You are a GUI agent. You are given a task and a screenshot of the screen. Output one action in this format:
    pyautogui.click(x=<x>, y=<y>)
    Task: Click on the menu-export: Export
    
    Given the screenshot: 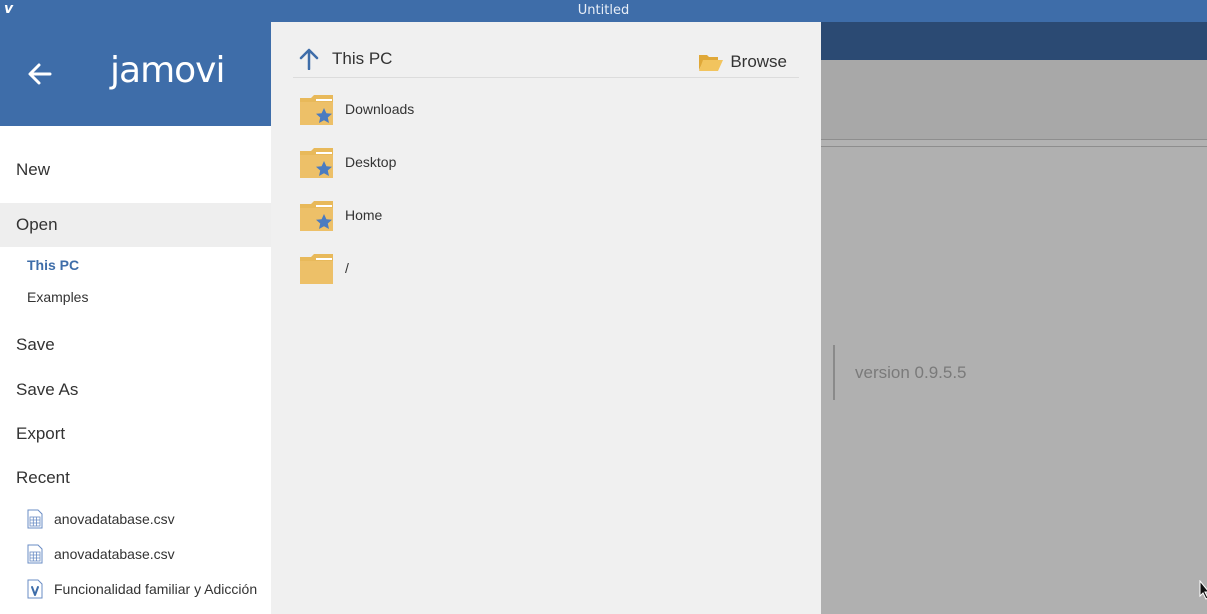 What is the action you would take?
    pyautogui.click(x=135, y=434)
    